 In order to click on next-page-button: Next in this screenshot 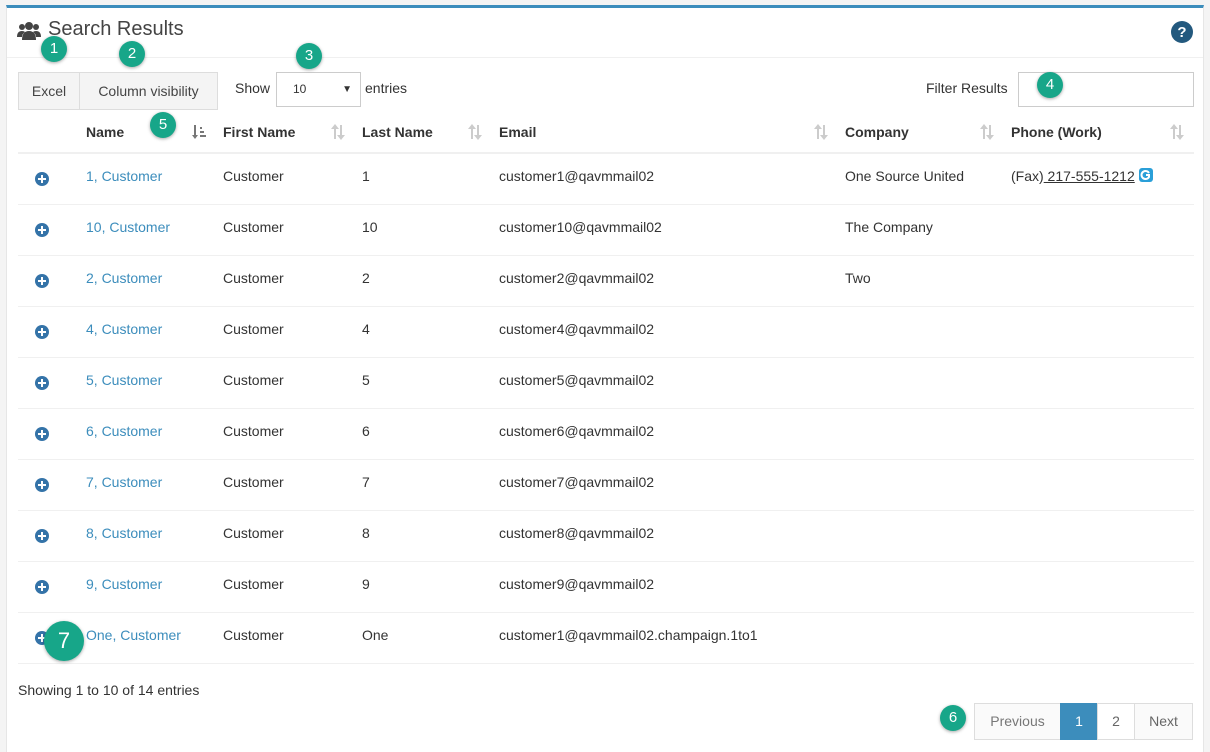, I will do `click(1163, 721)`.